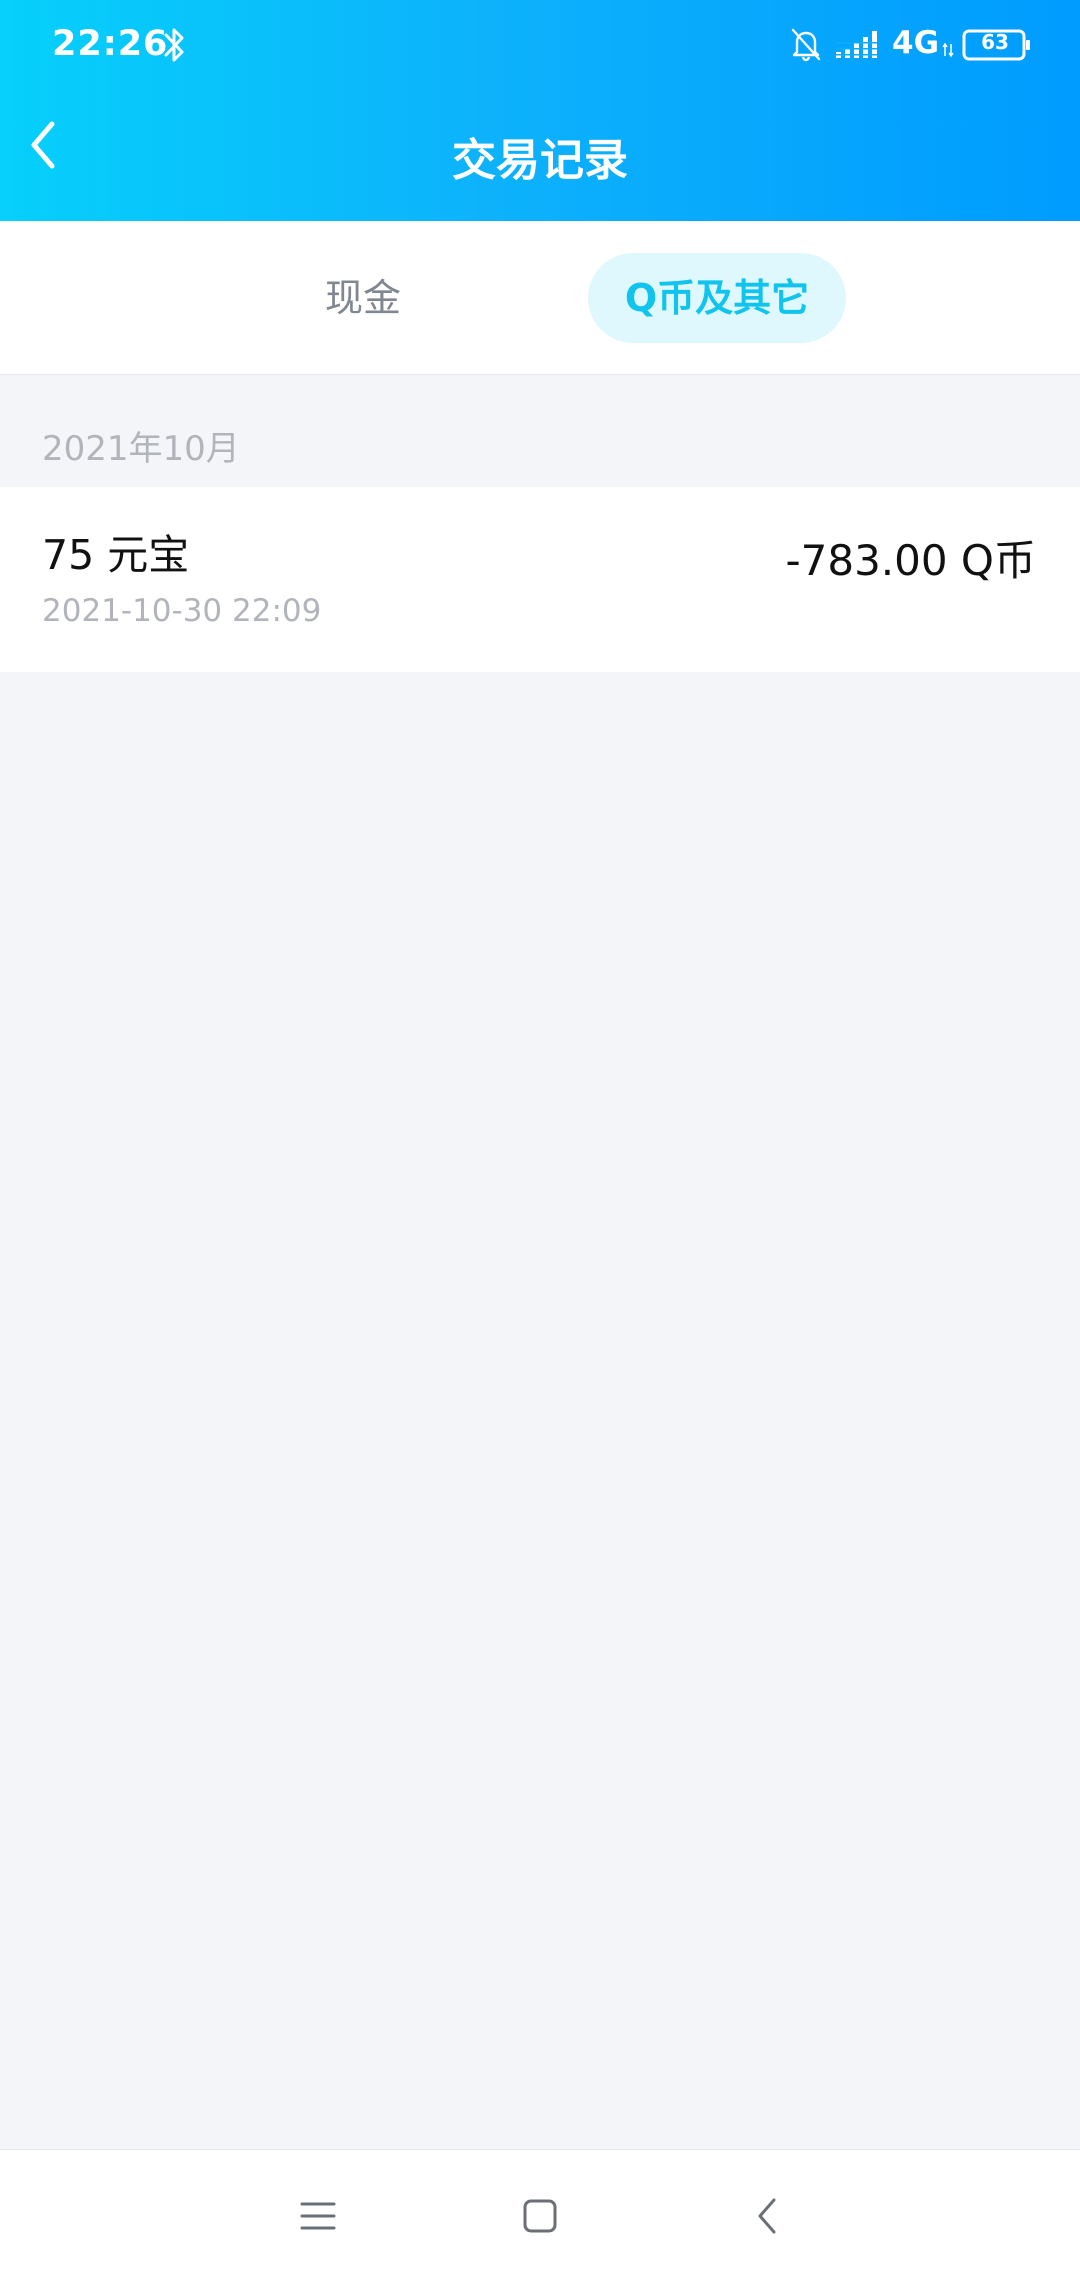  What do you see at coordinates (856, 44) in the screenshot?
I see `signal-icon` at bounding box center [856, 44].